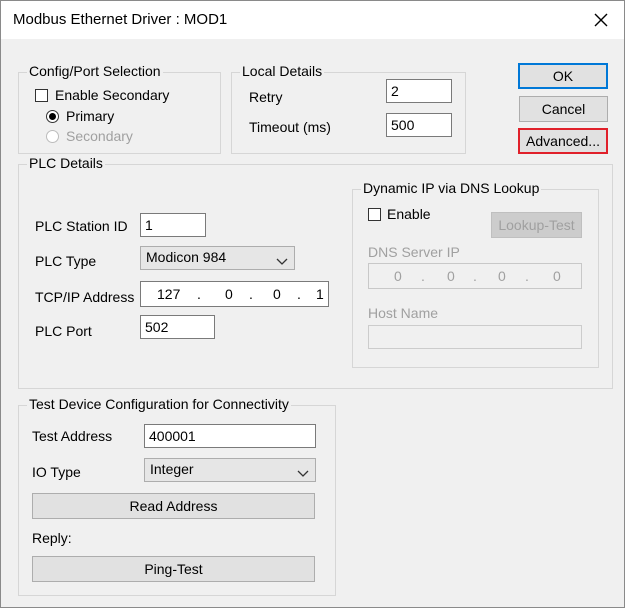 This screenshot has height=608, width=625. I want to click on timeout-label: Timeout (ms), so click(290, 127).